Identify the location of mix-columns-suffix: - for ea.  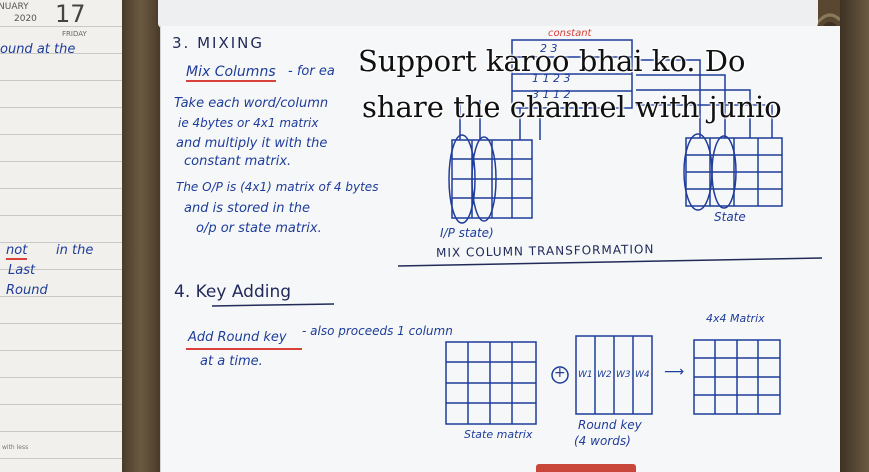
(311, 71).